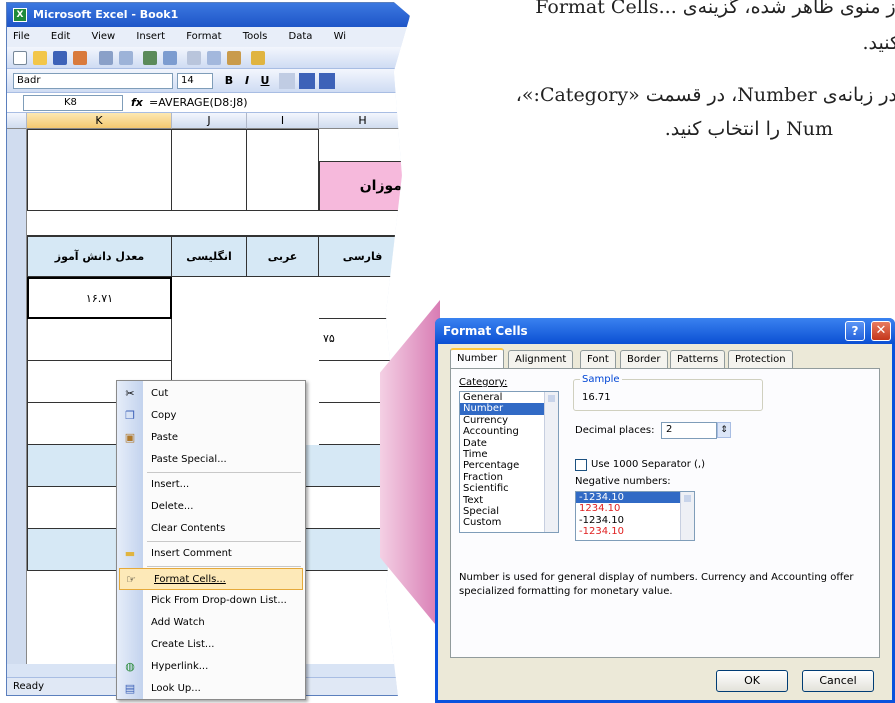  What do you see at coordinates (214, 58) in the screenshot?
I see `copy-icon` at bounding box center [214, 58].